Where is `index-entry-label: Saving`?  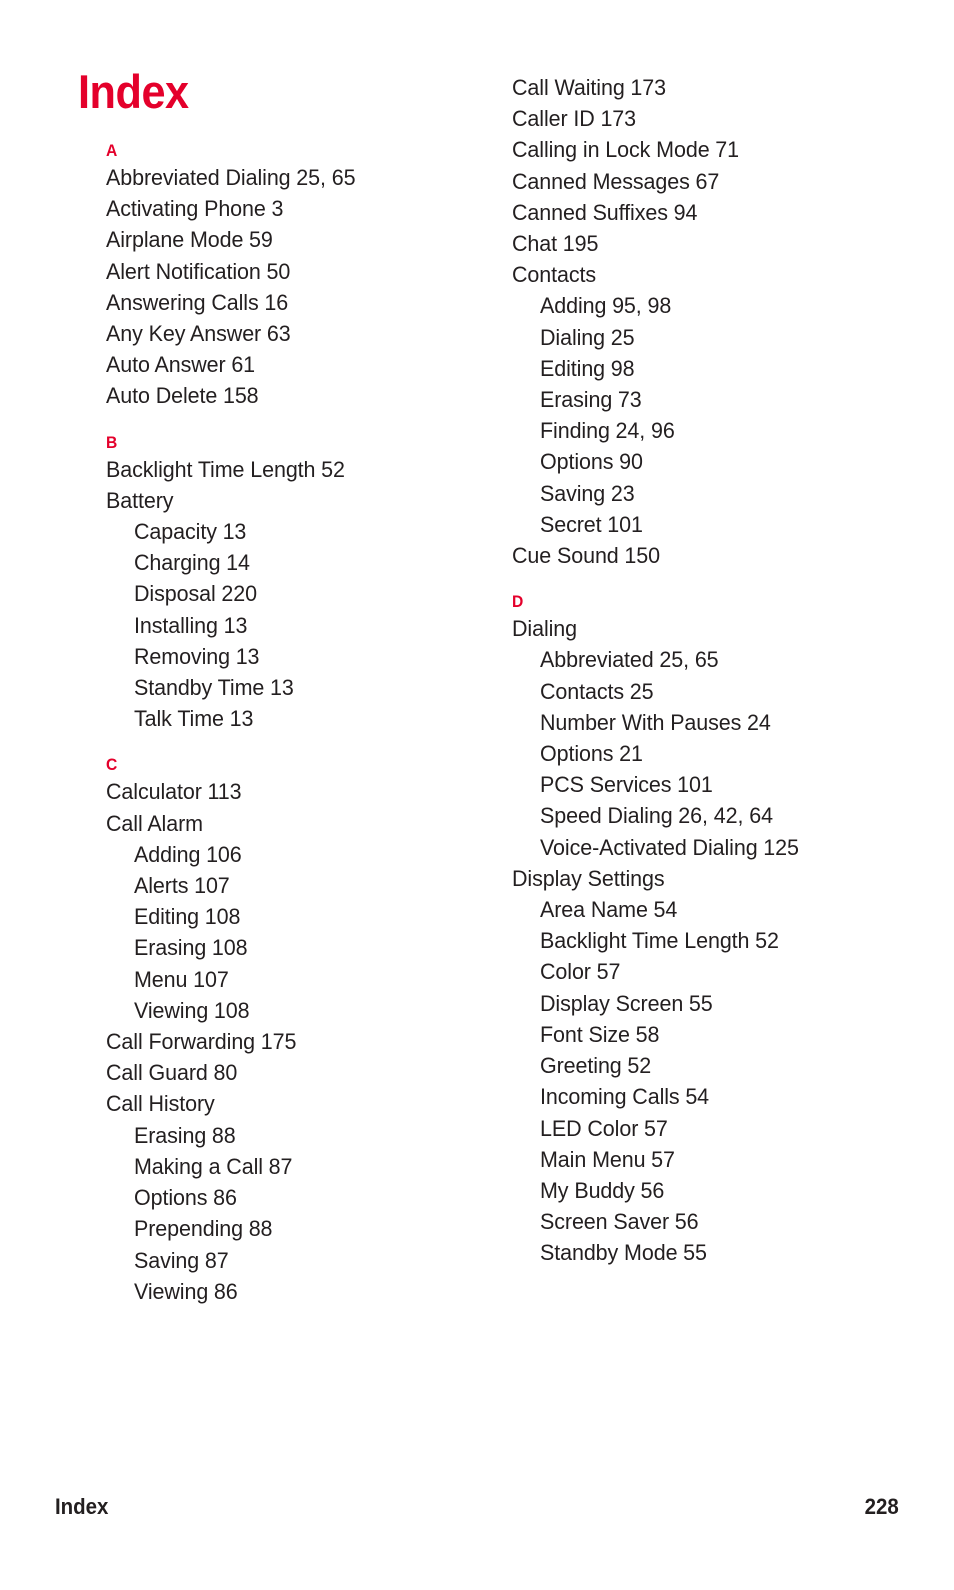 index-entry-label: Saving is located at coordinates (573, 493).